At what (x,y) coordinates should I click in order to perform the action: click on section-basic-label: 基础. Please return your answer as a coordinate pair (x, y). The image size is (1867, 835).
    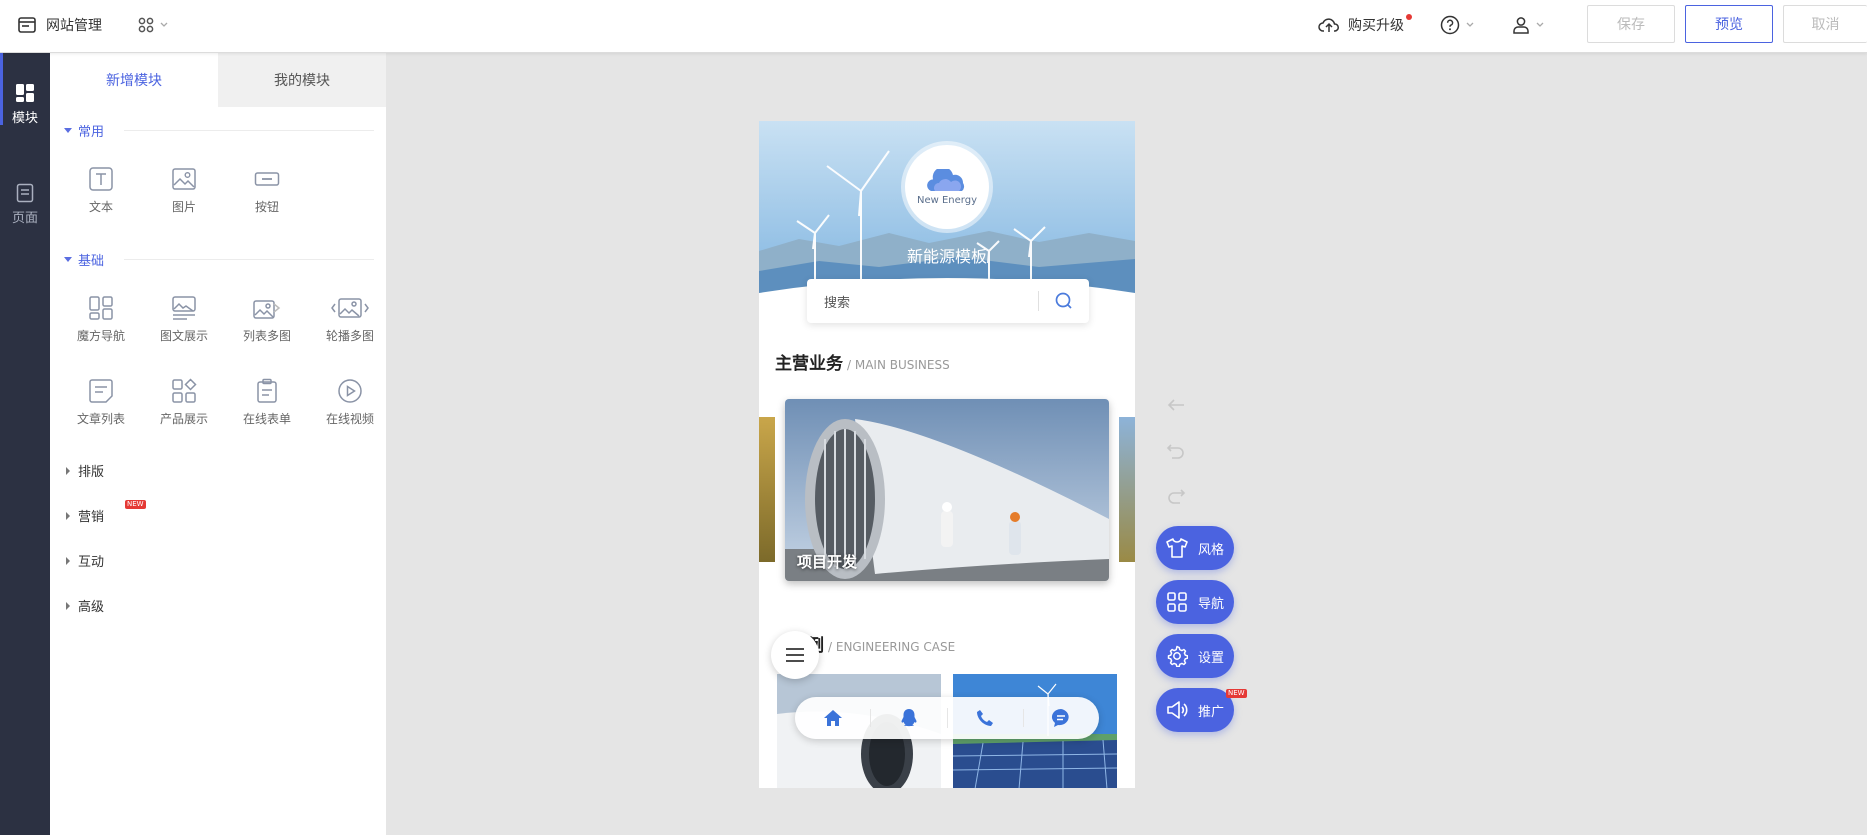
    Looking at the image, I should click on (91, 261).